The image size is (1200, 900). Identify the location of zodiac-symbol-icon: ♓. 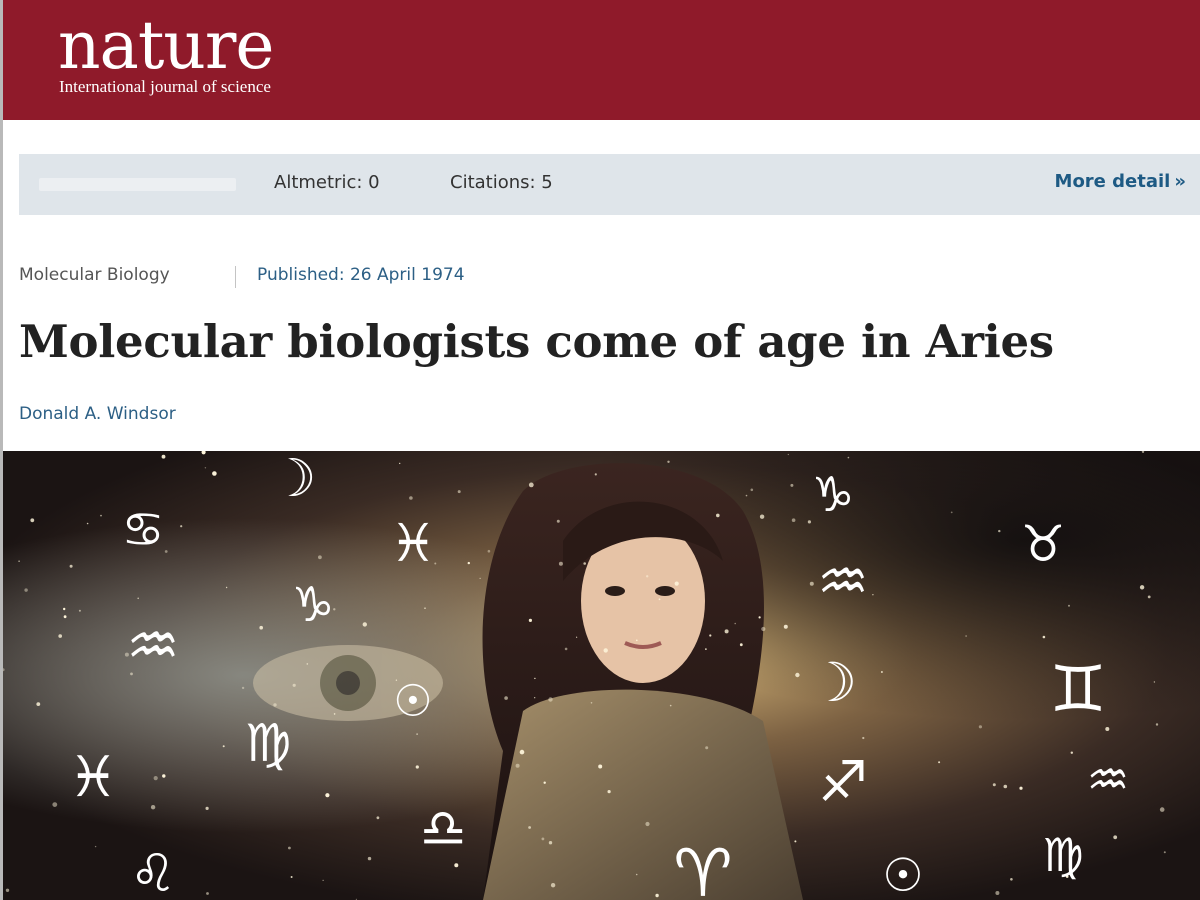
(413, 544).